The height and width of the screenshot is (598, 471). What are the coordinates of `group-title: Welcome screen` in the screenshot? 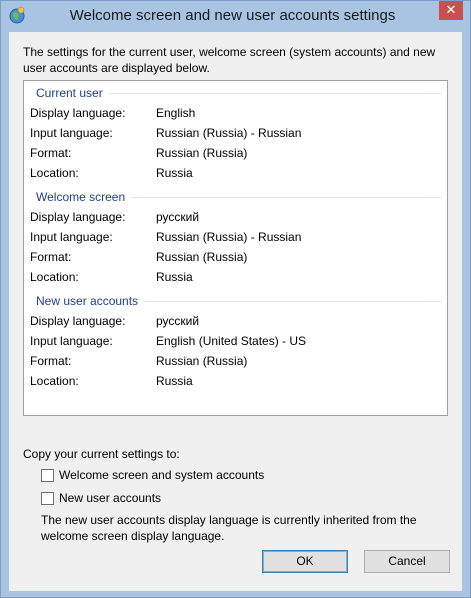 It's located at (81, 197).